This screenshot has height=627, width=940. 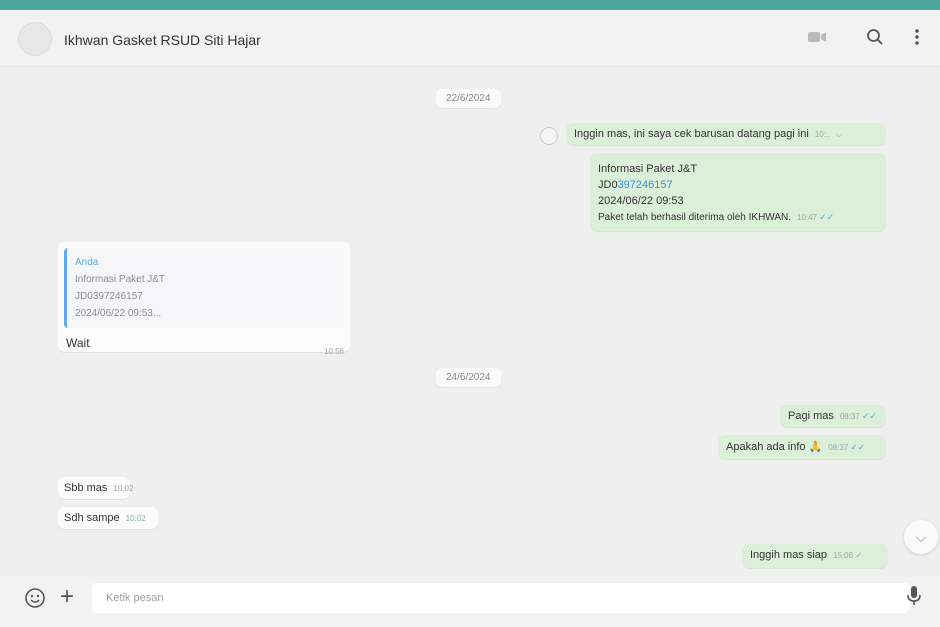 I want to click on tracking-number: JD0397246157, so click(x=635, y=185).